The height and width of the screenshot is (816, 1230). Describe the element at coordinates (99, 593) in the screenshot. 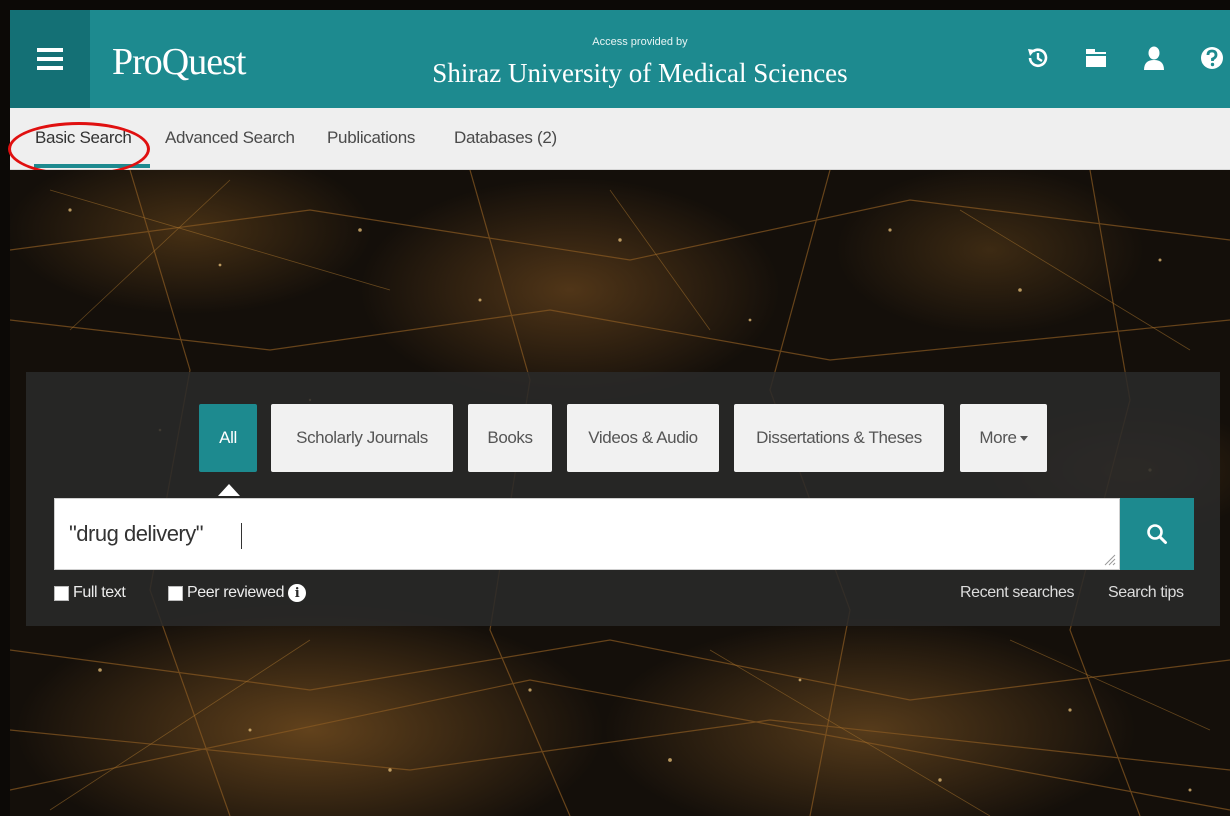

I see `full-text-label: Full text` at that location.